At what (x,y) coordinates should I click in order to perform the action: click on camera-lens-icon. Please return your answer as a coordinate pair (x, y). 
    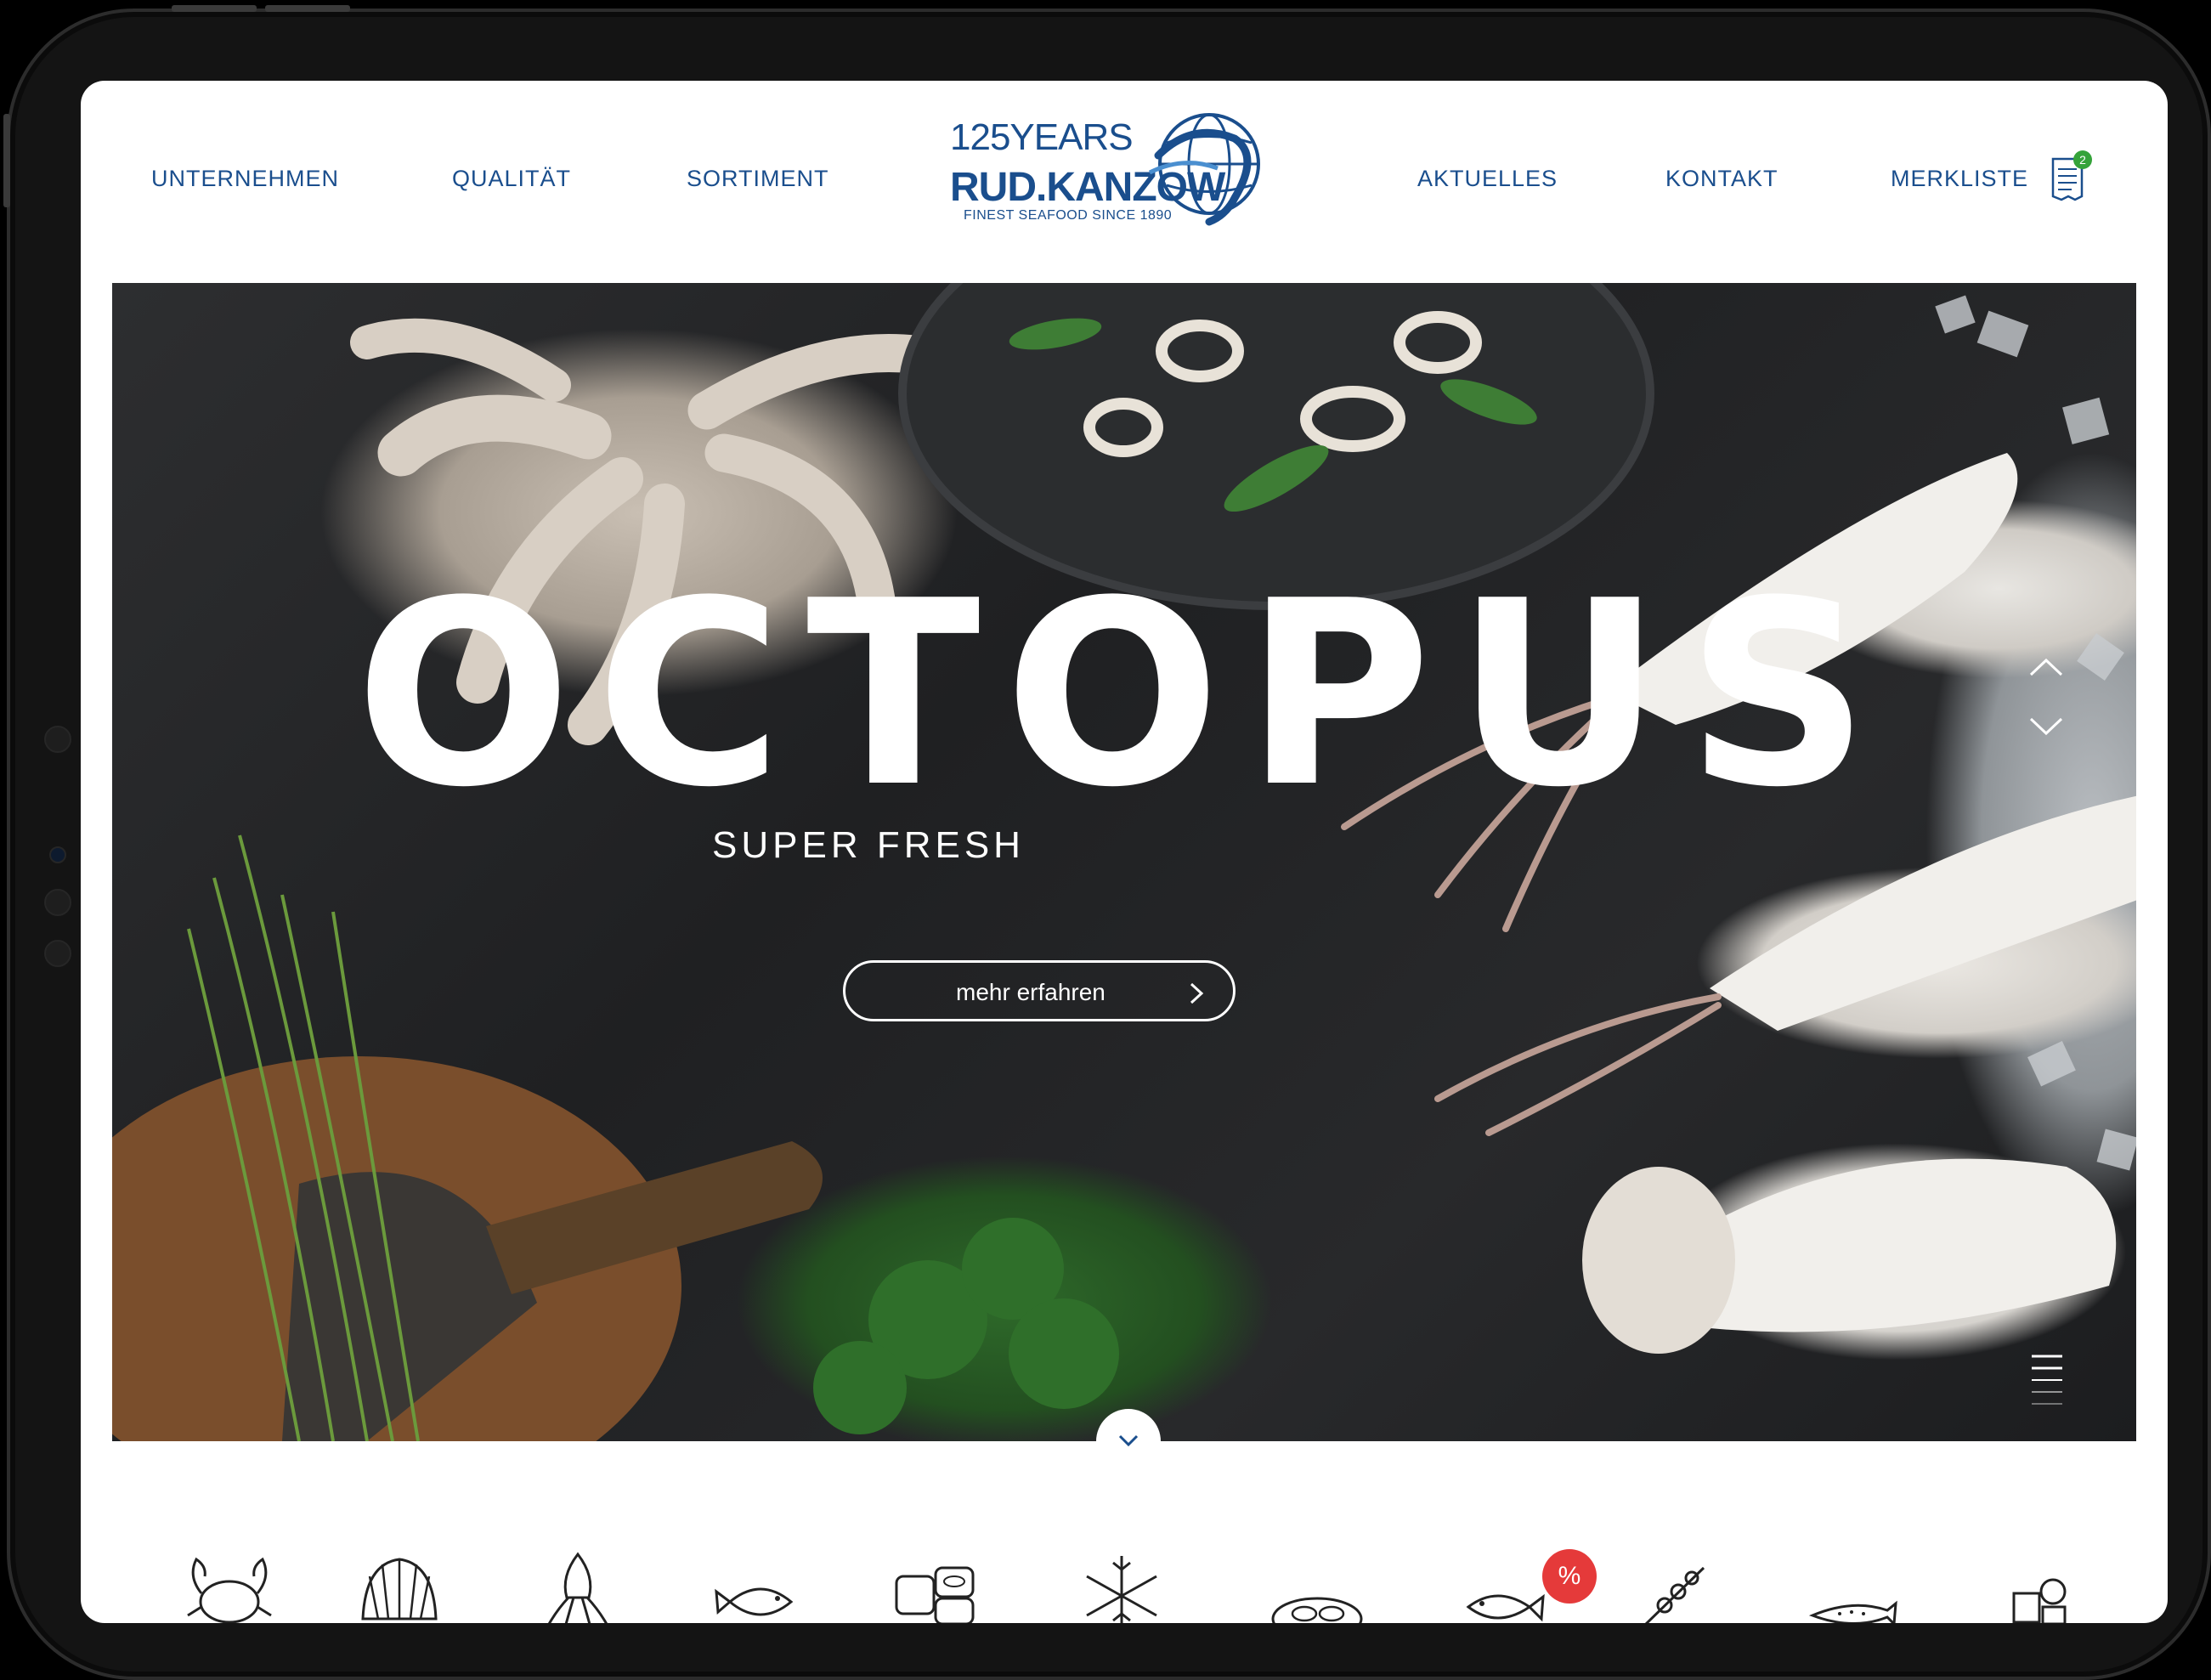
    Looking at the image, I should click on (57, 854).